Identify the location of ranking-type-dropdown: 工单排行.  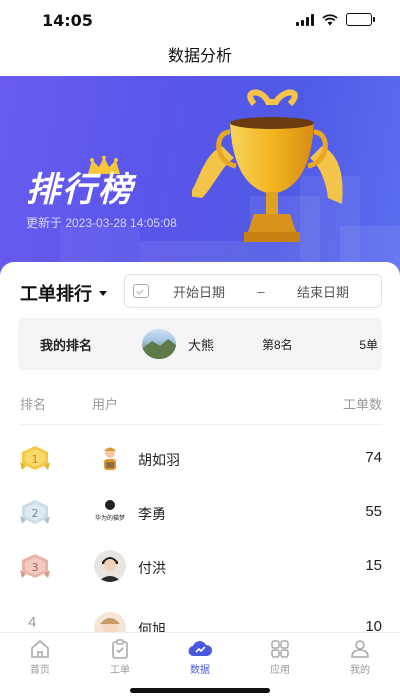
(63, 293).